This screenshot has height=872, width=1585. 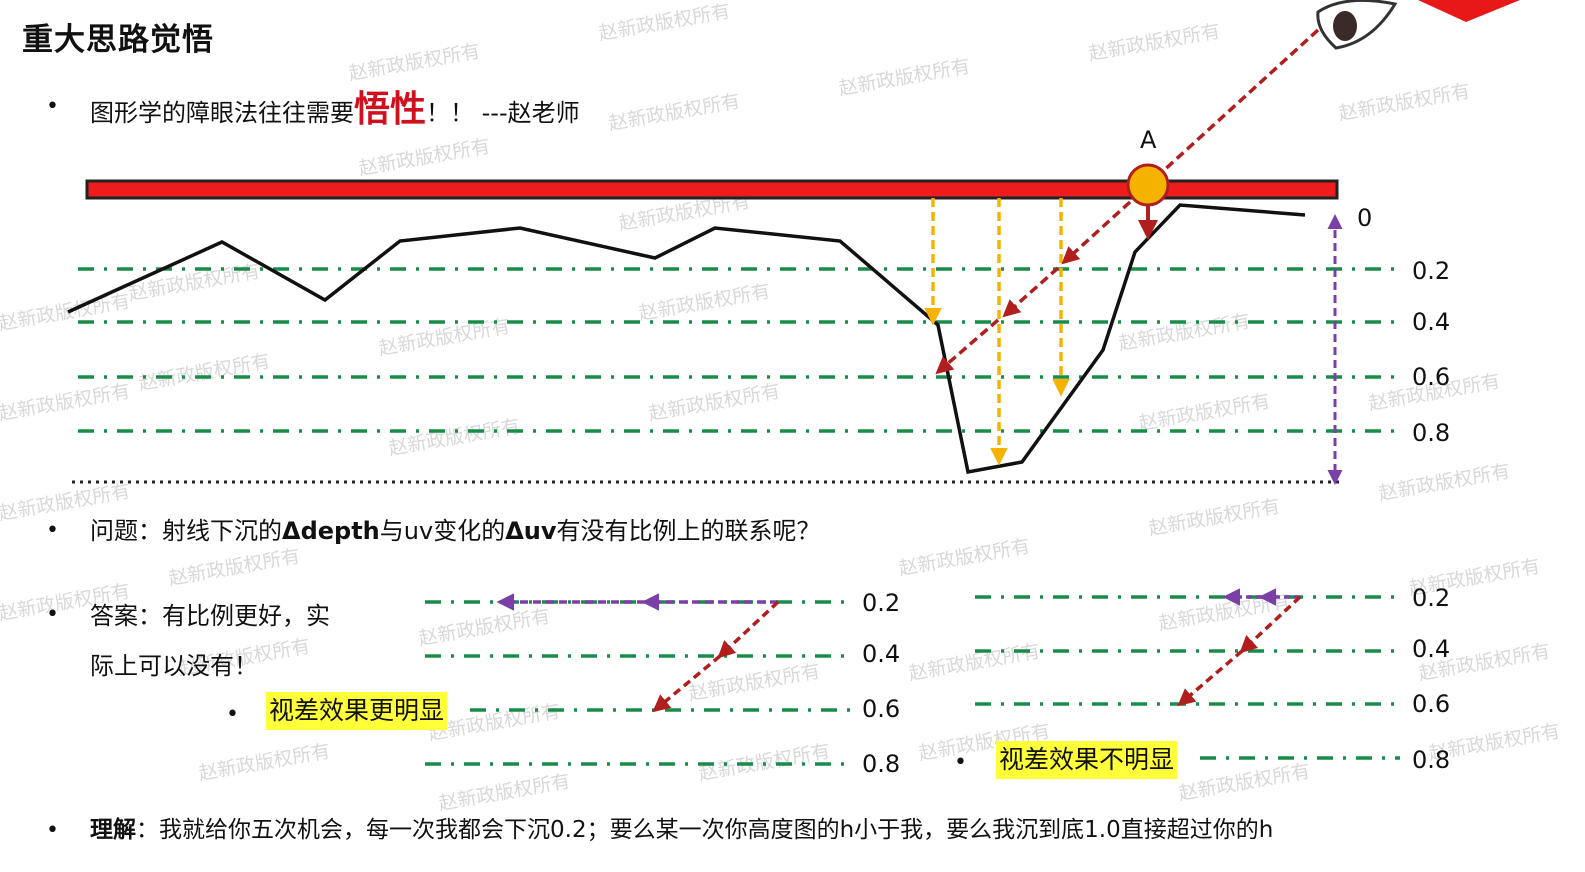 What do you see at coordinates (1431, 598) in the screenshot?
I see `right-level-0-2: 0.2` at bounding box center [1431, 598].